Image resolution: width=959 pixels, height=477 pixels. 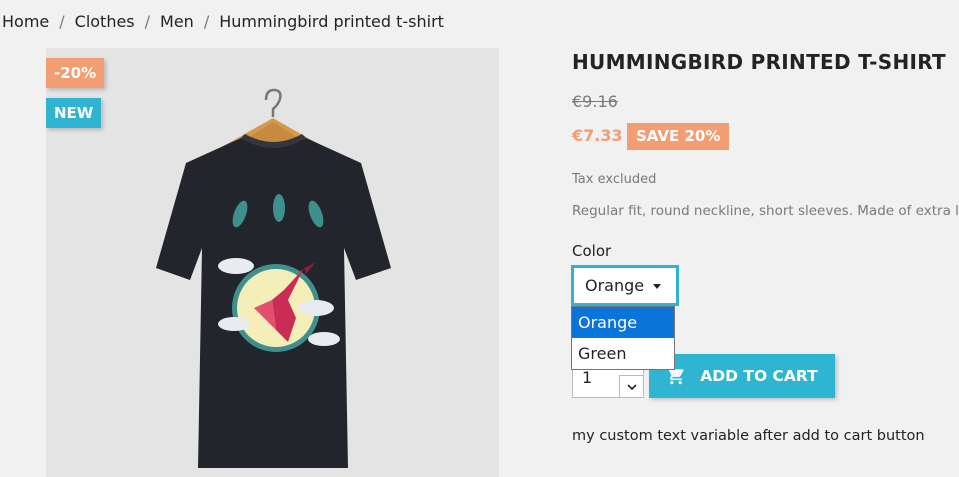 What do you see at coordinates (177, 21) in the screenshot?
I see `breadcrumb-men: Men` at bounding box center [177, 21].